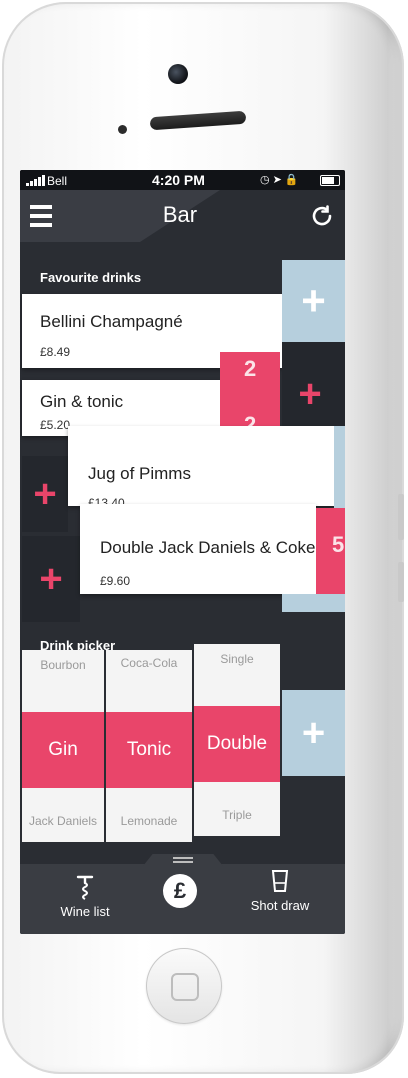 This screenshot has height=1078, width=408. What do you see at coordinates (198, 120) in the screenshot?
I see `earpiece-speaker` at bounding box center [198, 120].